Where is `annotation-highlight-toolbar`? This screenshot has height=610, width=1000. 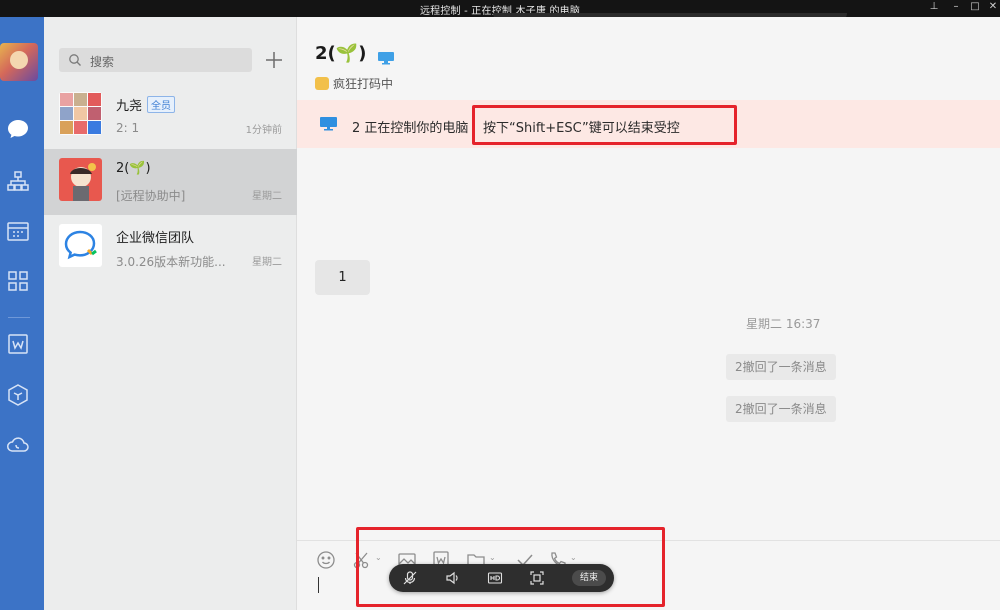
annotation-highlight-toolbar is located at coordinates (510, 567).